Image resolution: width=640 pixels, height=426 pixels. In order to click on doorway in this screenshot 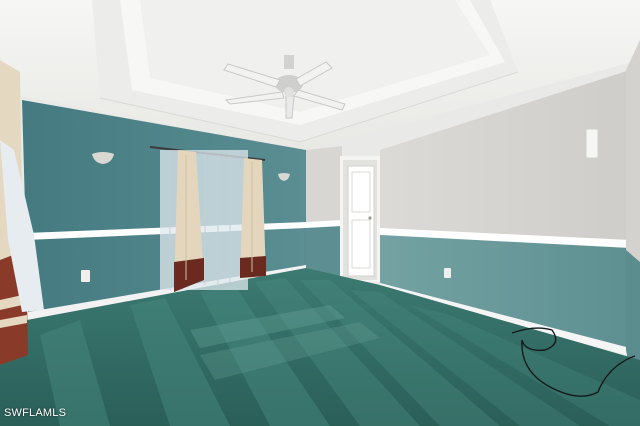, I will do `click(360, 219)`.